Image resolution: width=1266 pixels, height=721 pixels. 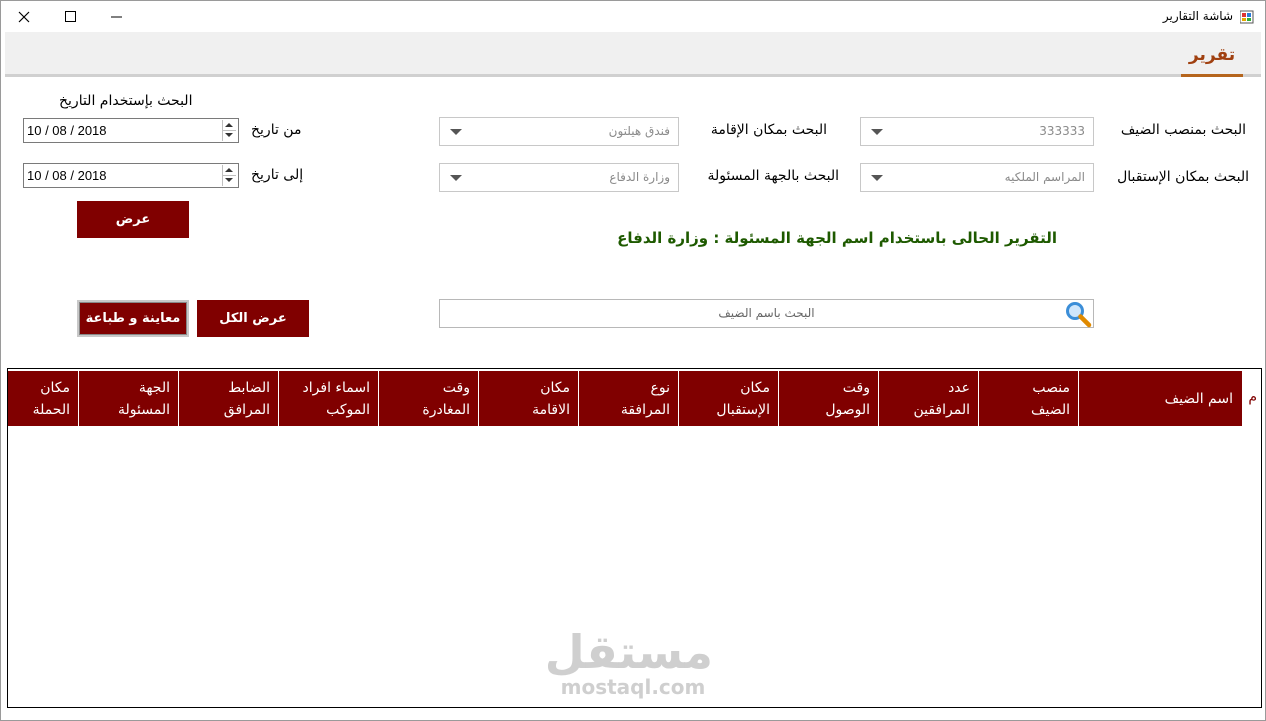 What do you see at coordinates (253, 318) in the screenshot?
I see `show-all-button: عرض الكل` at bounding box center [253, 318].